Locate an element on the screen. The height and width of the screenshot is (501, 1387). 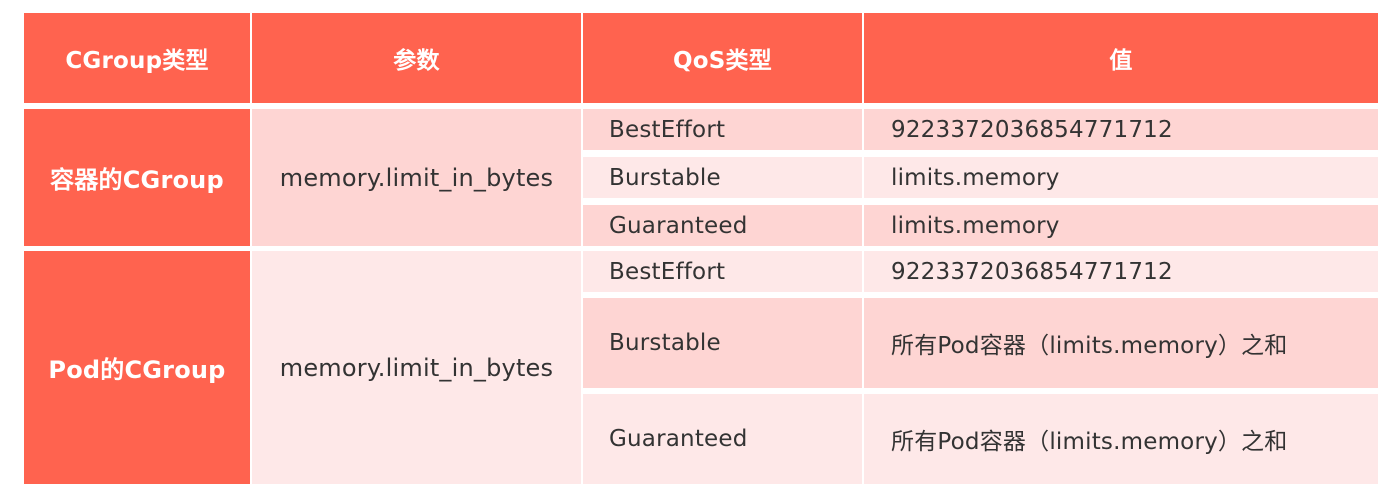
param-cell-container: memory.limit_in_bytes is located at coordinates (416, 177).